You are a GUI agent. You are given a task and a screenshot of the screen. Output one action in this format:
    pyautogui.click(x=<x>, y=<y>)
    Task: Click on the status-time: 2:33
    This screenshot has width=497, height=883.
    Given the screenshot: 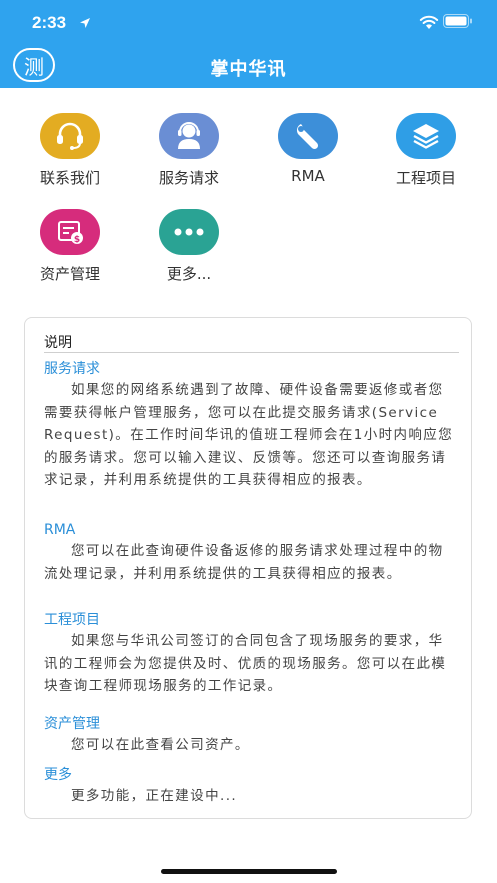 What is the action you would take?
    pyautogui.click(x=49, y=22)
    